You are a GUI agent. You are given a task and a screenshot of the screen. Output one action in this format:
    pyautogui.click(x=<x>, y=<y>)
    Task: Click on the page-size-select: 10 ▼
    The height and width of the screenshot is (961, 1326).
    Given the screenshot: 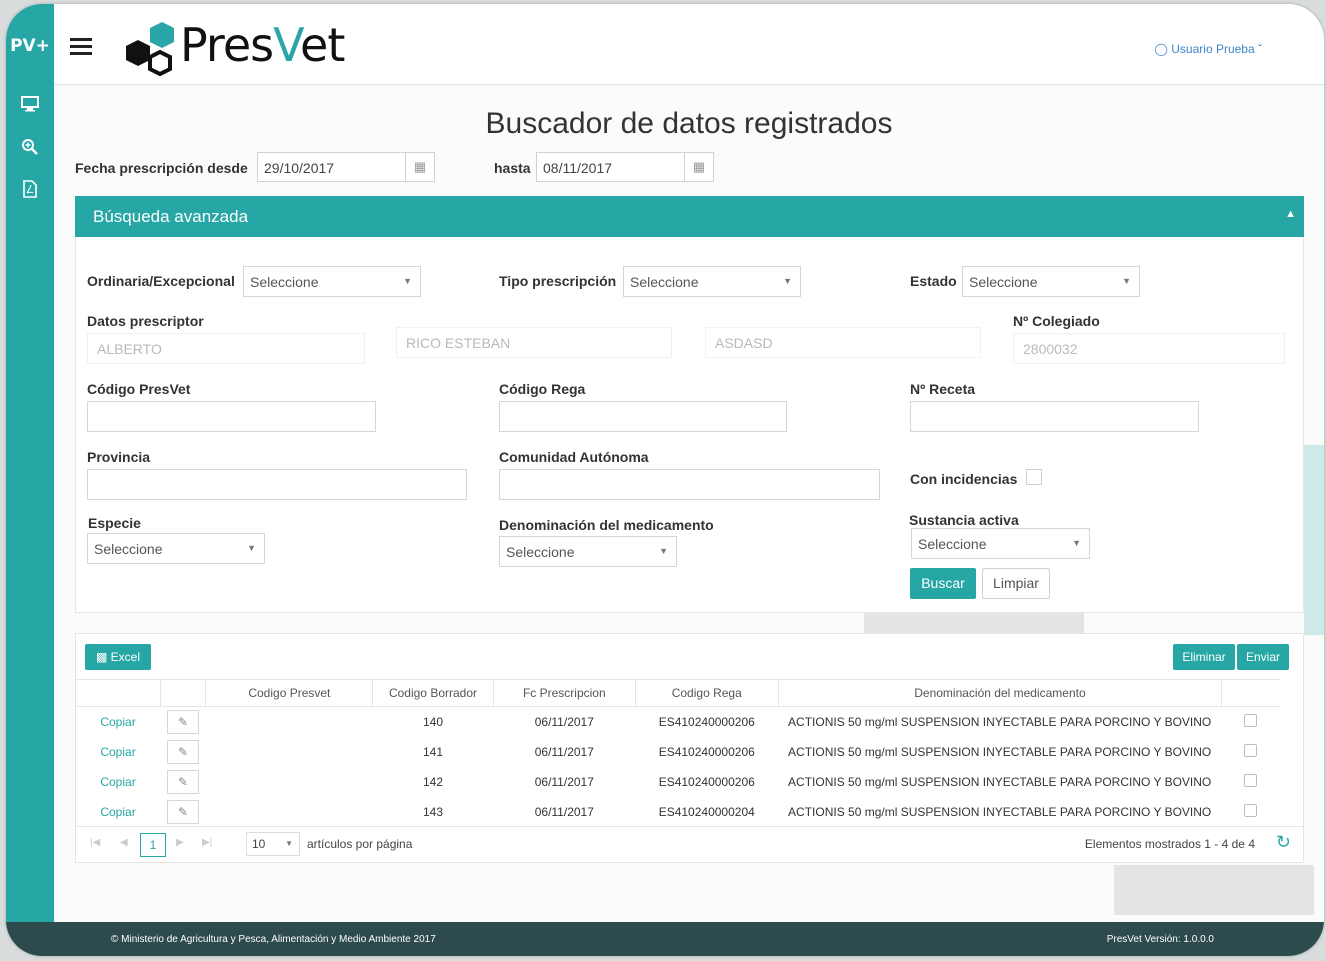 What is the action you would take?
    pyautogui.click(x=273, y=844)
    